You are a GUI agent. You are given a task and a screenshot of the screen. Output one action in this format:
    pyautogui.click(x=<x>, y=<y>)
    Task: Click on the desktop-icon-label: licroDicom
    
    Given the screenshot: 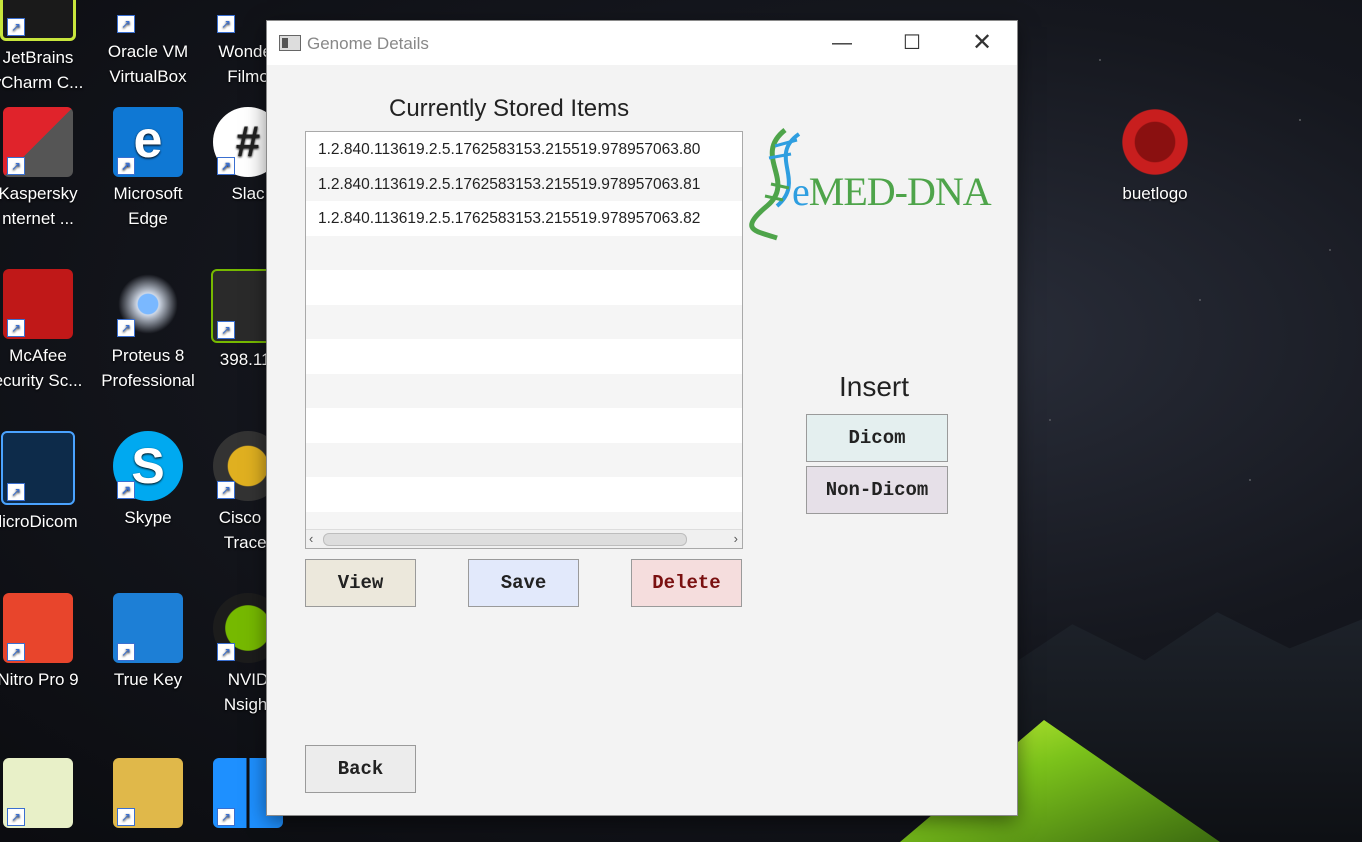 What is the action you would take?
    pyautogui.click(x=39, y=521)
    